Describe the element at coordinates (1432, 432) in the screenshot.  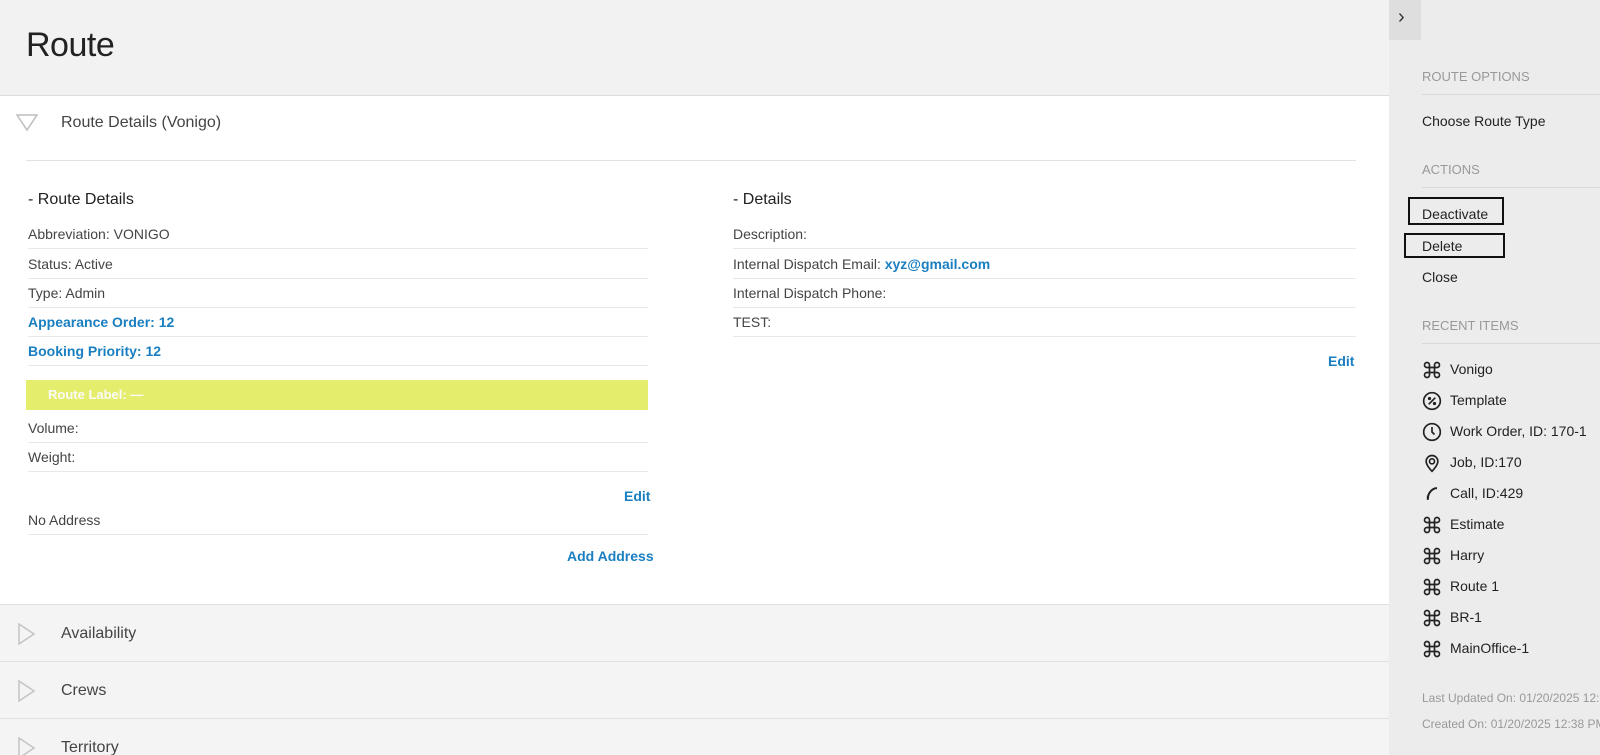
I see `clock-icon` at that location.